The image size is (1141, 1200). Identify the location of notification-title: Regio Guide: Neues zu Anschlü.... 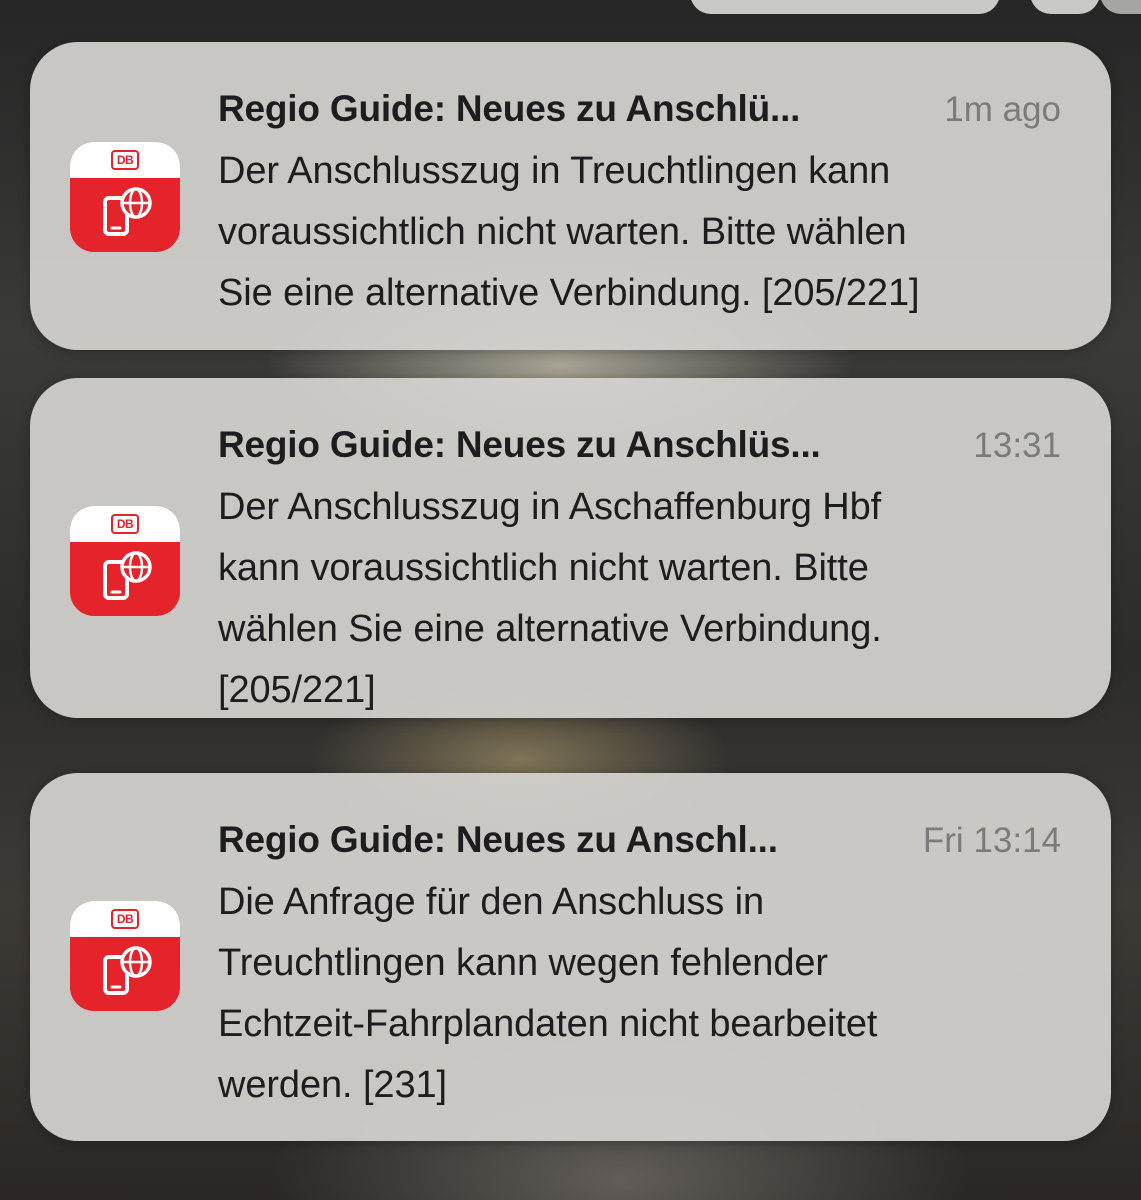
(509, 108).